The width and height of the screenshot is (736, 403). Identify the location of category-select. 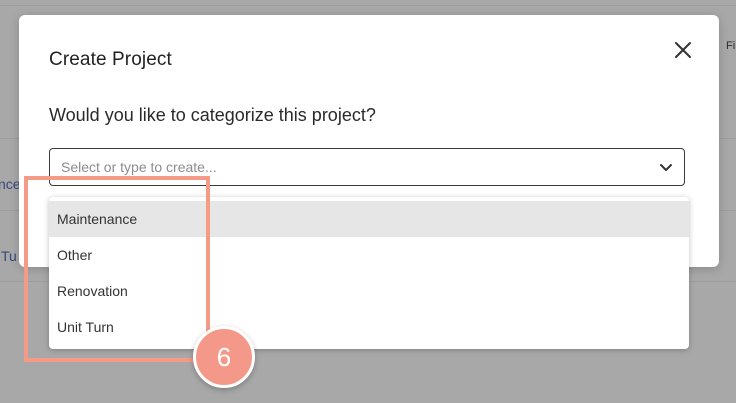
(367, 167).